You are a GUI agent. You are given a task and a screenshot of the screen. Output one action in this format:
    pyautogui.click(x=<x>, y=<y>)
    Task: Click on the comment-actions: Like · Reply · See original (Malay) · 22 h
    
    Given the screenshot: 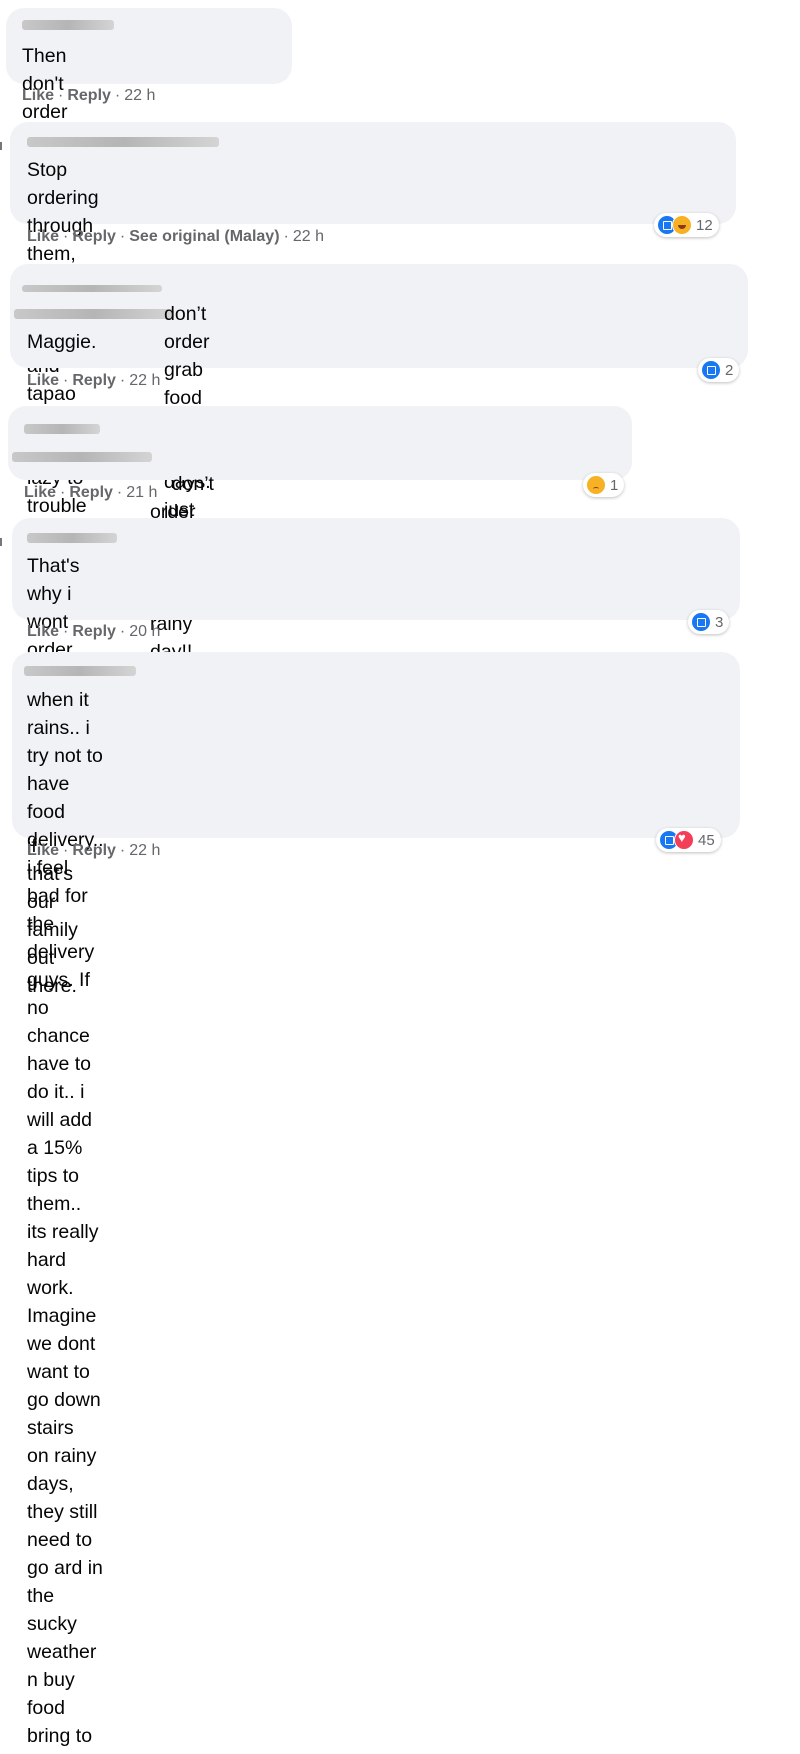 What is the action you would take?
    pyautogui.click(x=175, y=237)
    